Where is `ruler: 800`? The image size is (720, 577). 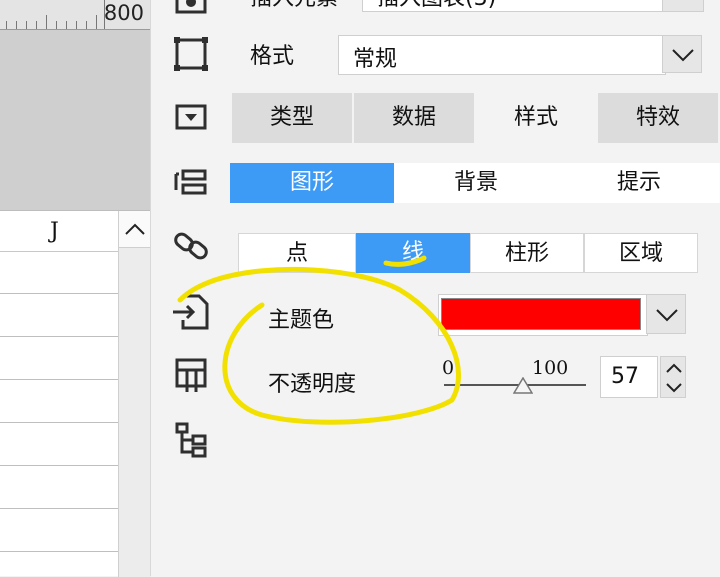
ruler: 800 is located at coordinates (75, 15).